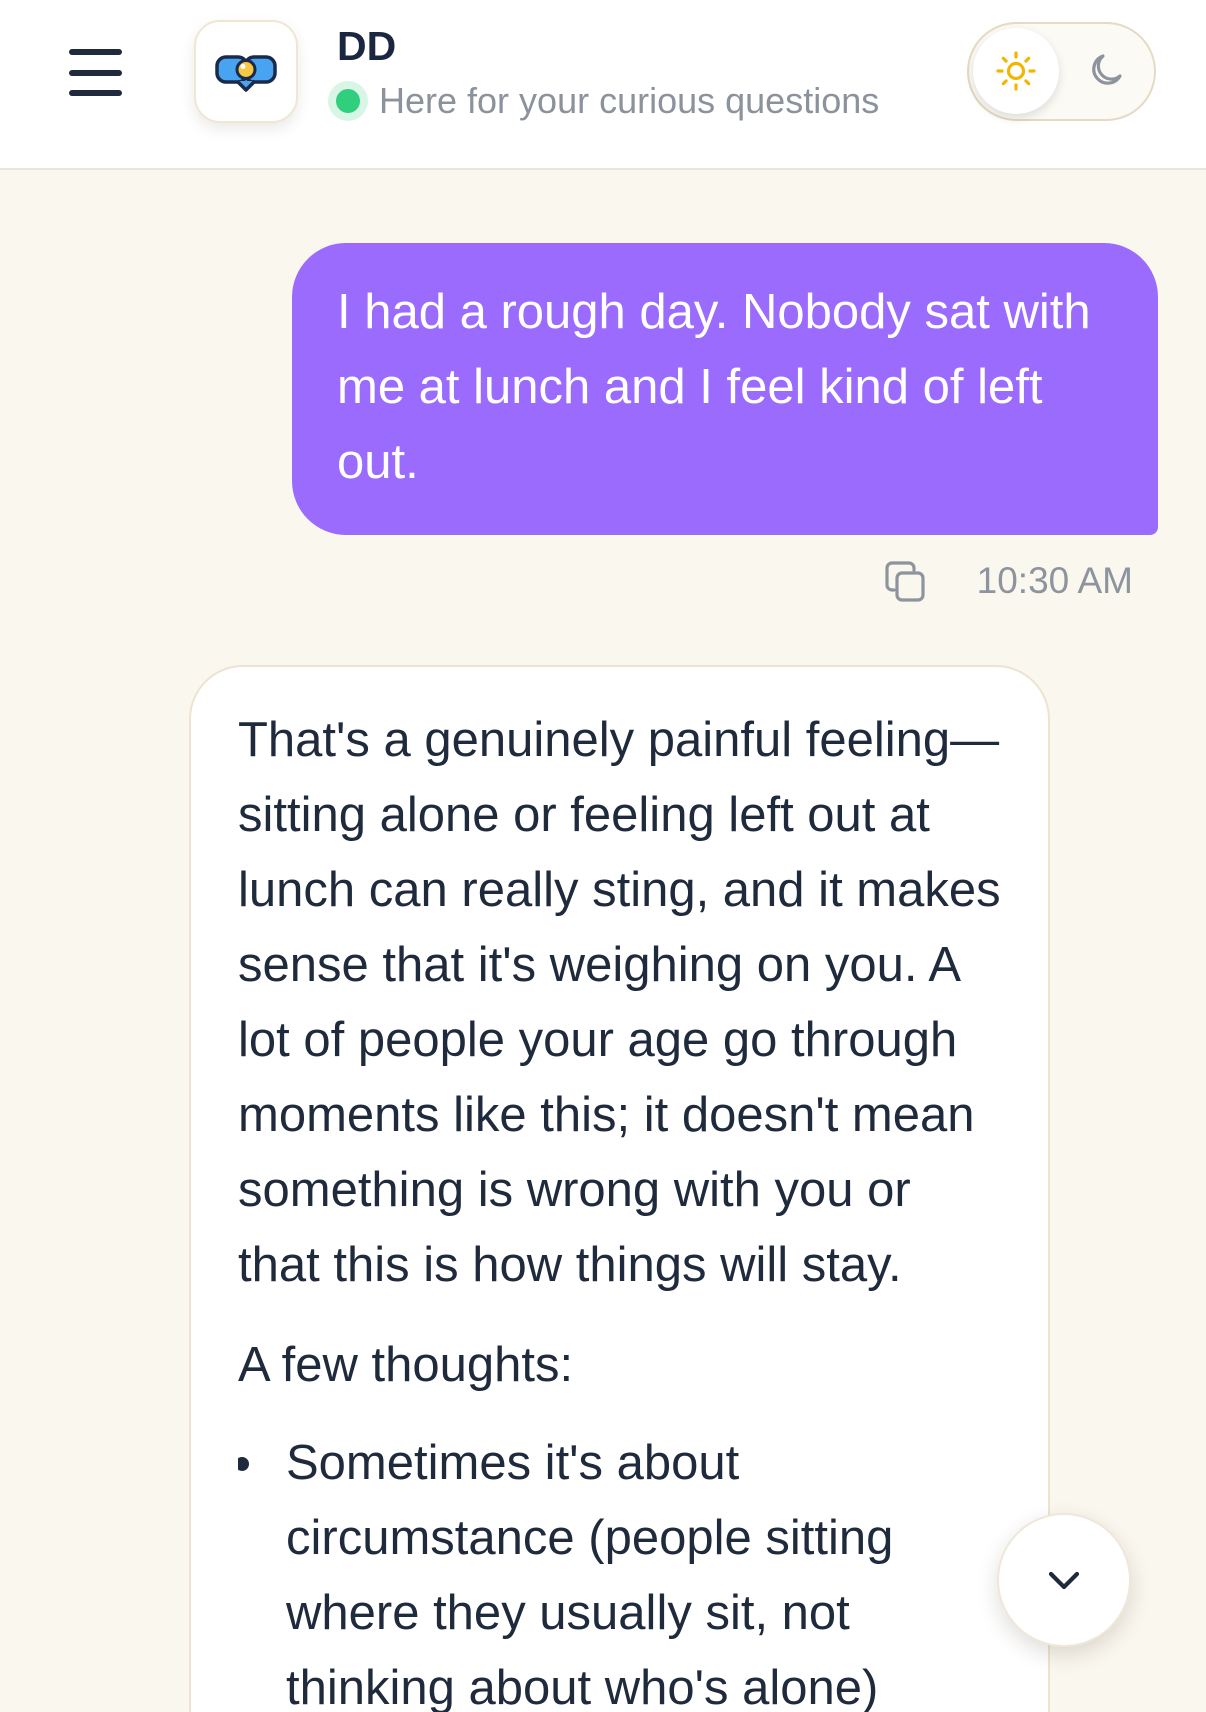  Describe the element at coordinates (367, 46) in the screenshot. I see `assistant-name: DD` at that location.